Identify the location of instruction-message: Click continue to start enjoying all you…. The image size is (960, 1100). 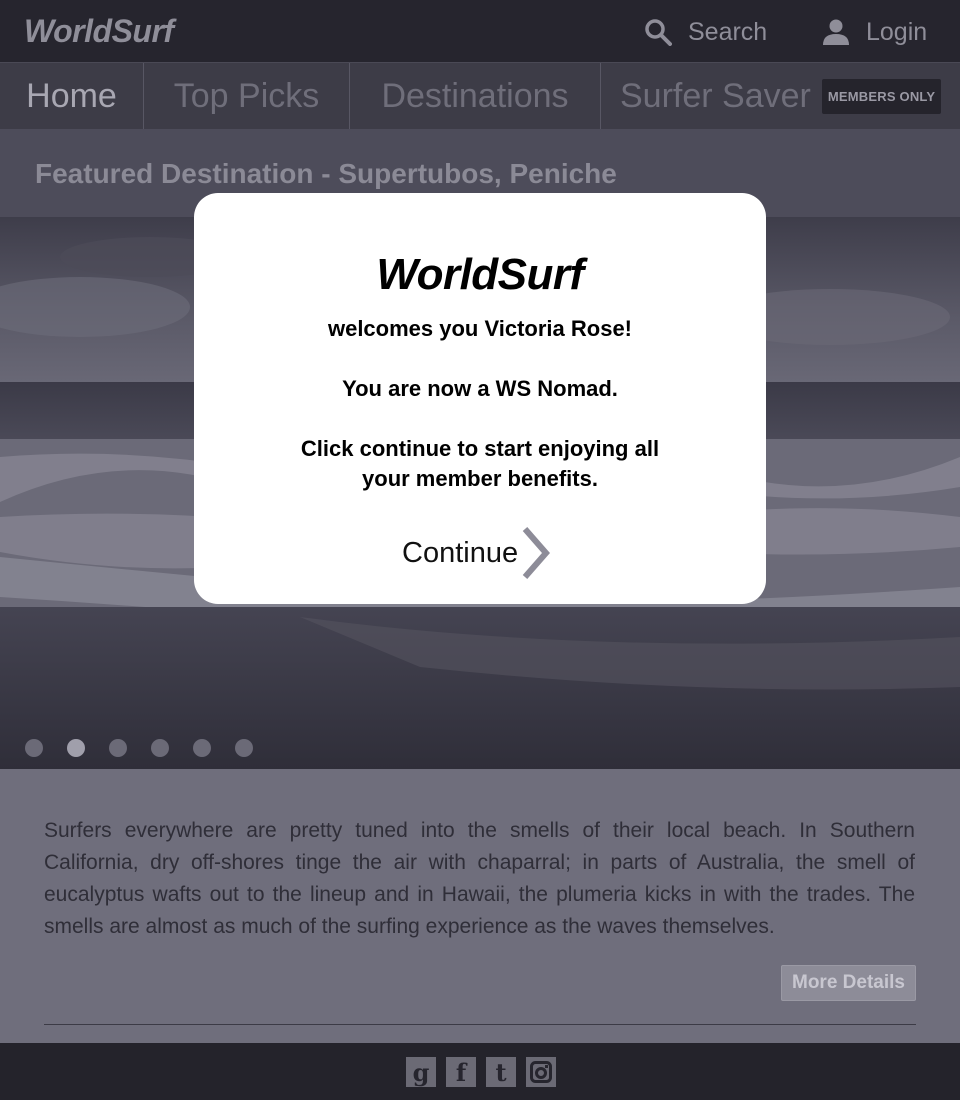
(480, 464).